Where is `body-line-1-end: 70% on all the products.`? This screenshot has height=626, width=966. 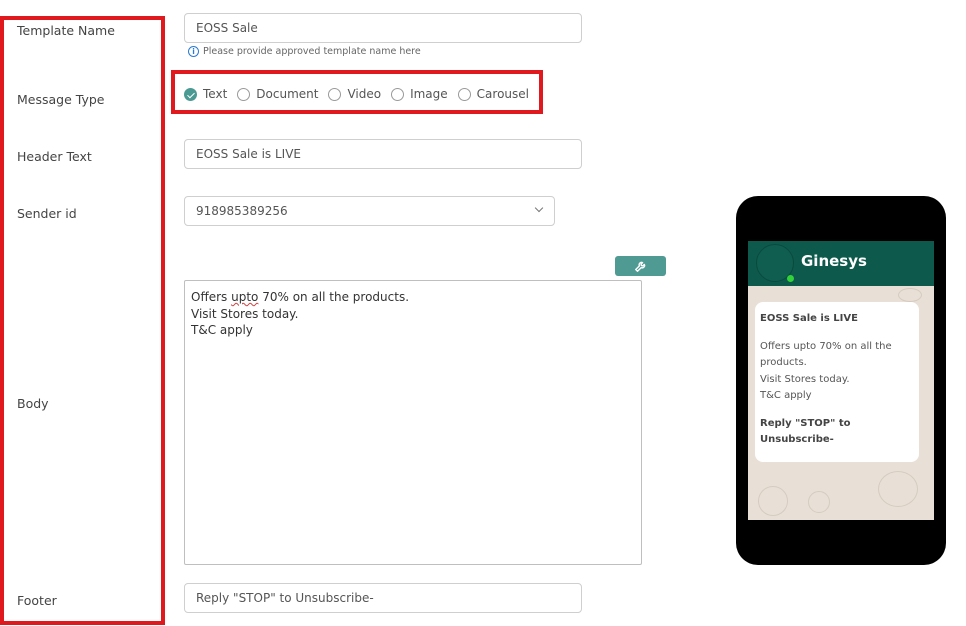 body-line-1-end: 70% on all the products. is located at coordinates (334, 297).